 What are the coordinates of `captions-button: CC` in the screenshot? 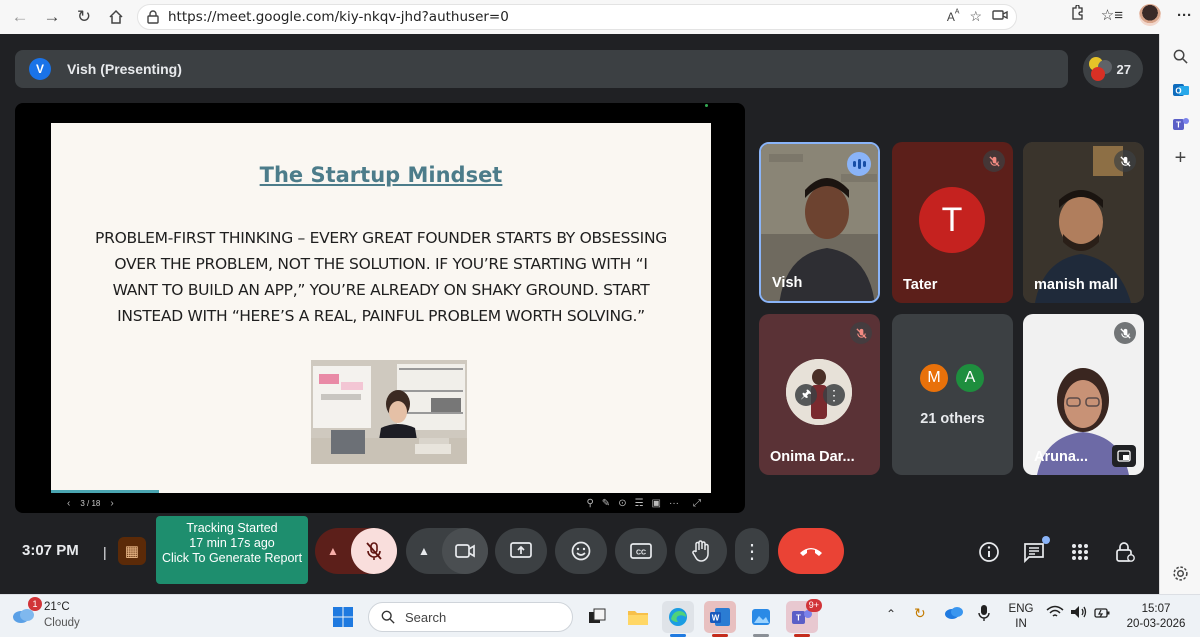 It's located at (641, 551).